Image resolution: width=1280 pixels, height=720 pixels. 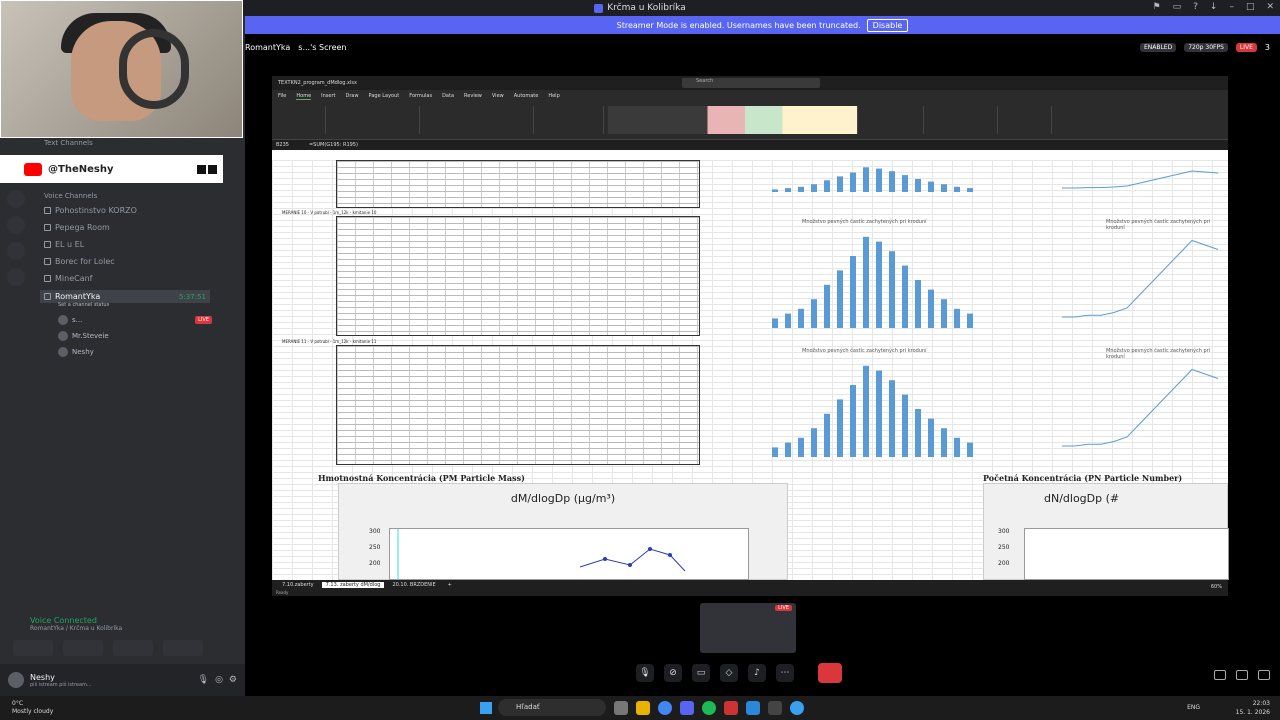 I want to click on font-group, so click(x=375, y=120).